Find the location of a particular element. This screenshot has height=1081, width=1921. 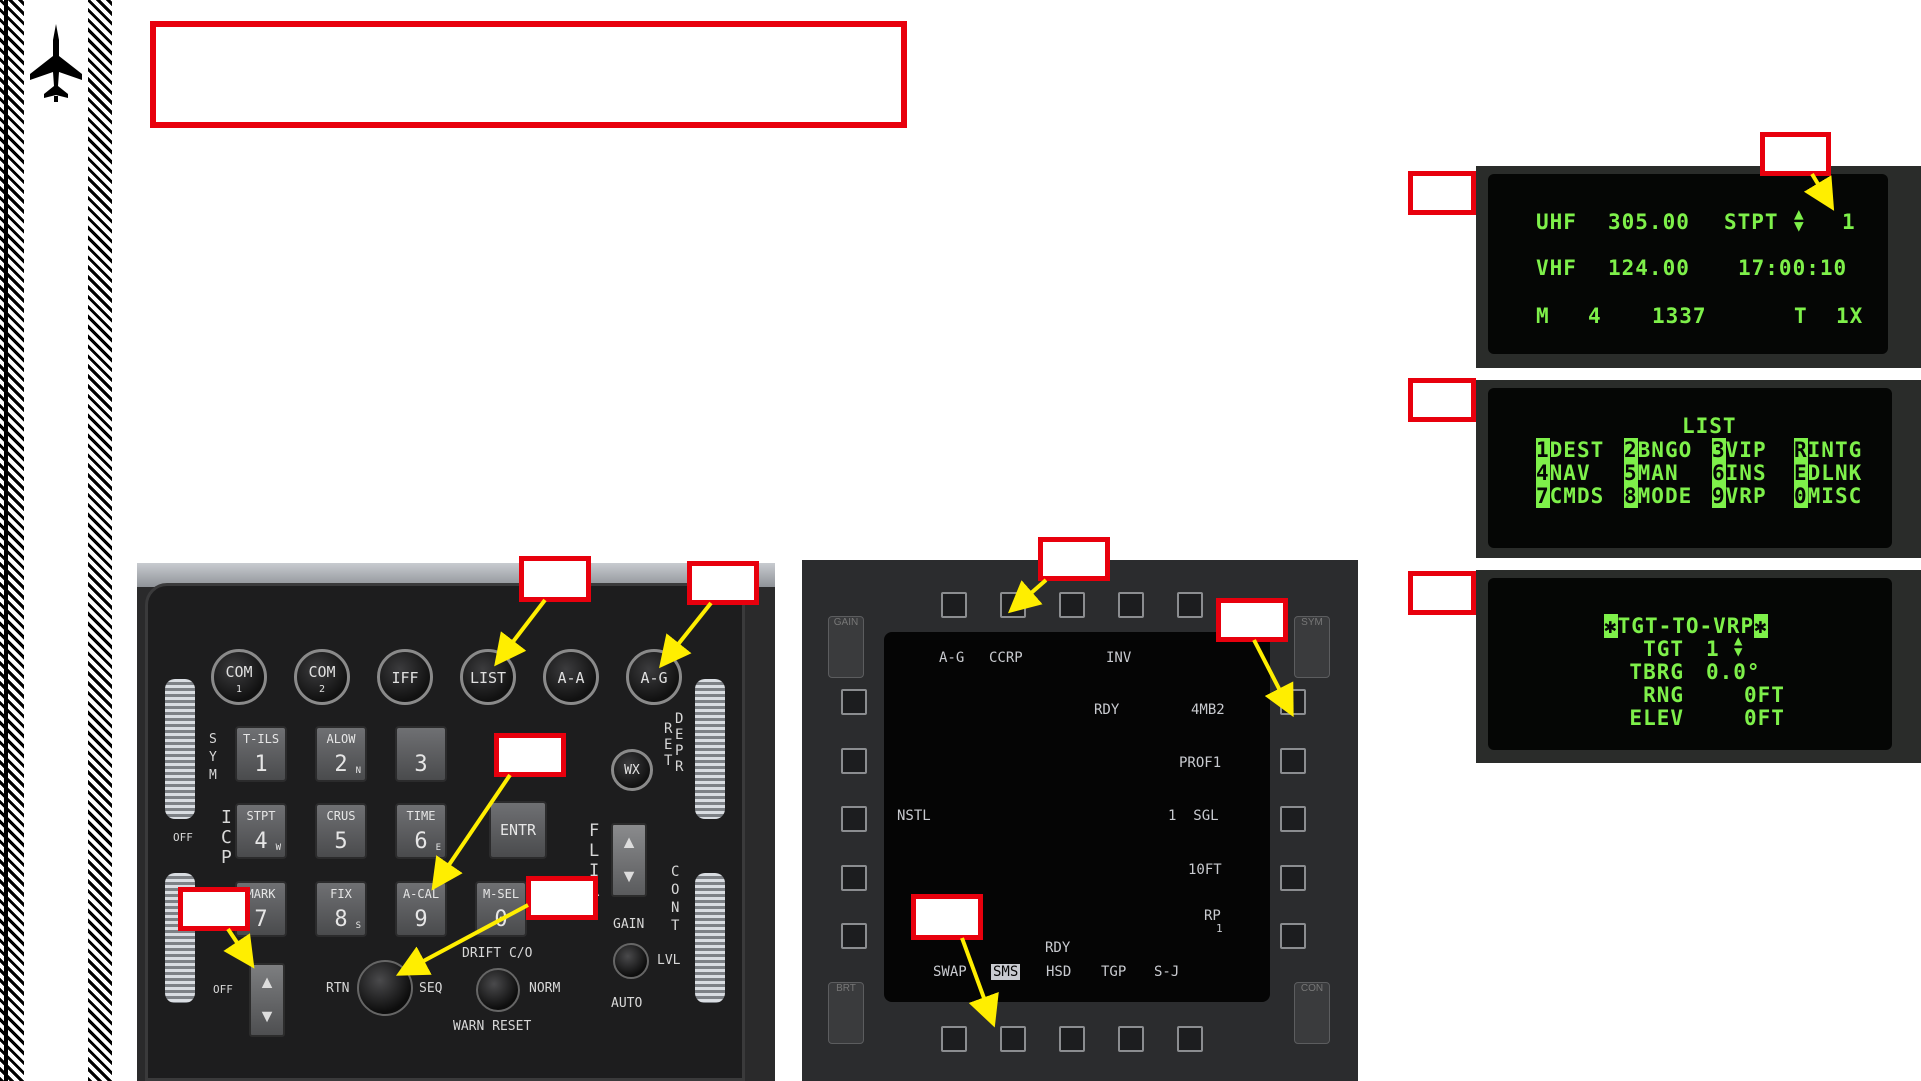

ded-vhf: VHF is located at coordinates (1556, 268).